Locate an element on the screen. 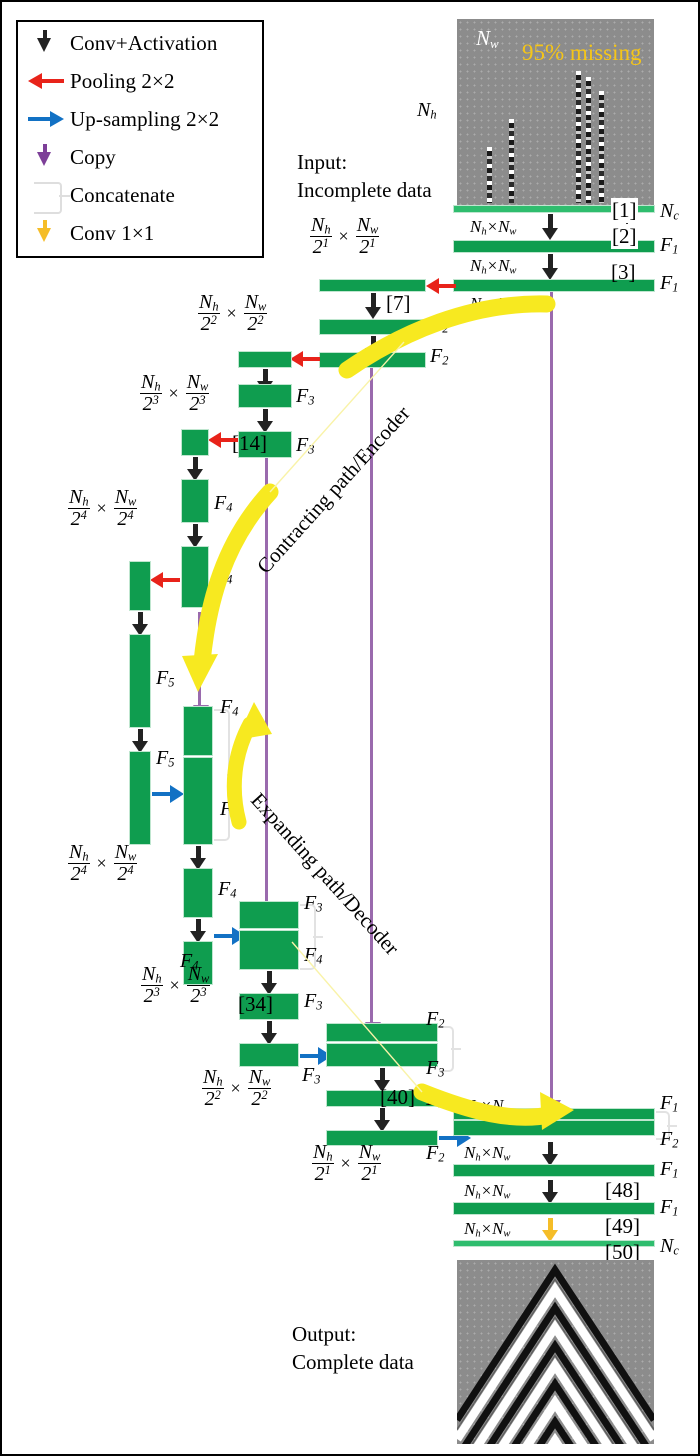  decoder-bar-L4-conv is located at coordinates (198, 893).